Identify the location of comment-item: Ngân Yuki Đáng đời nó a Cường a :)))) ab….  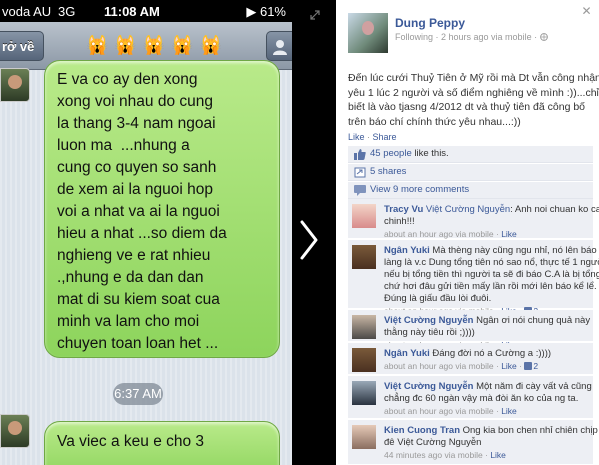
(470, 359).